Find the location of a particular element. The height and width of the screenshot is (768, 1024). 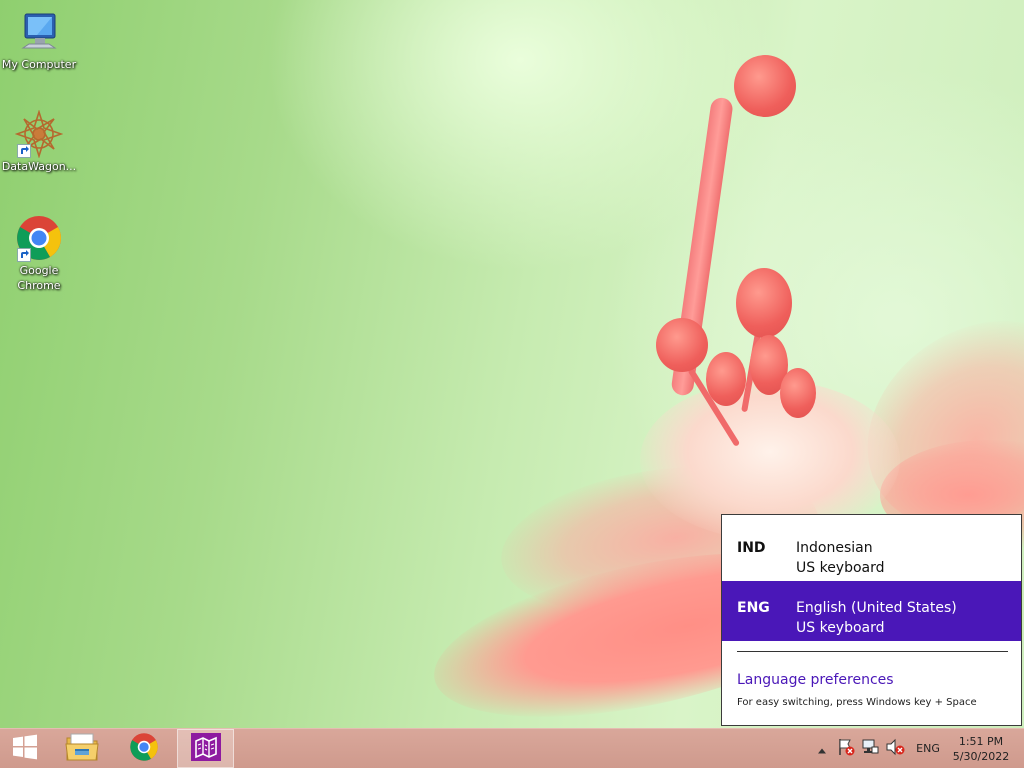

language-preferences-link: Language preferences is located at coordinates (815, 680).